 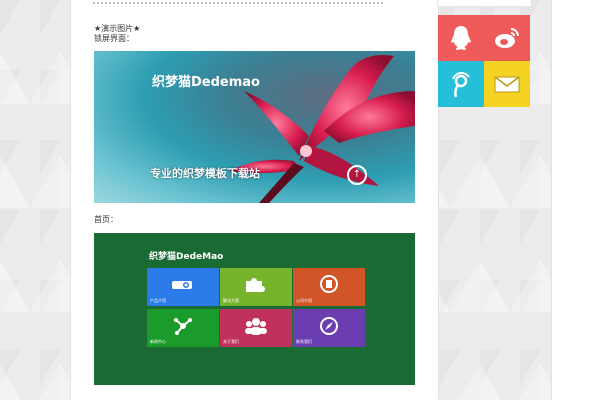 I want to click on projector-icon, so click(x=182, y=285).